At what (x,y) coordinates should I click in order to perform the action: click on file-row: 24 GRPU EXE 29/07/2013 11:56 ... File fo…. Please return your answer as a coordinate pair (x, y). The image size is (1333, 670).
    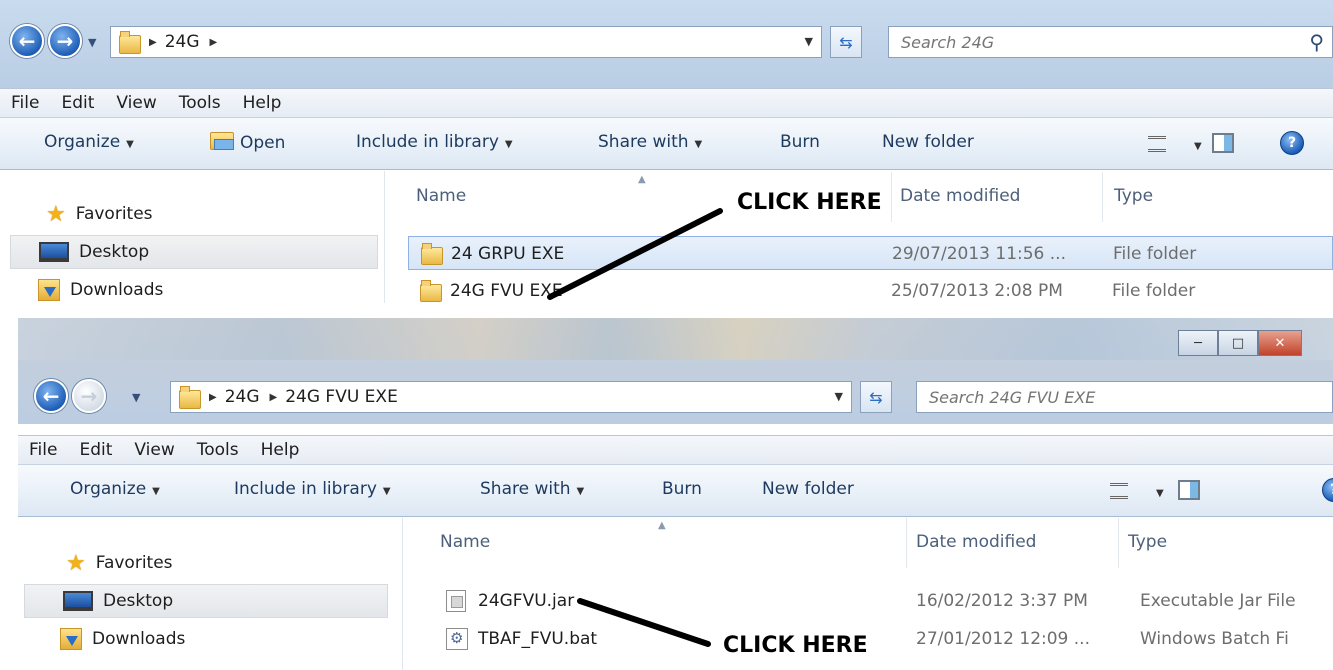
    Looking at the image, I should click on (870, 253).